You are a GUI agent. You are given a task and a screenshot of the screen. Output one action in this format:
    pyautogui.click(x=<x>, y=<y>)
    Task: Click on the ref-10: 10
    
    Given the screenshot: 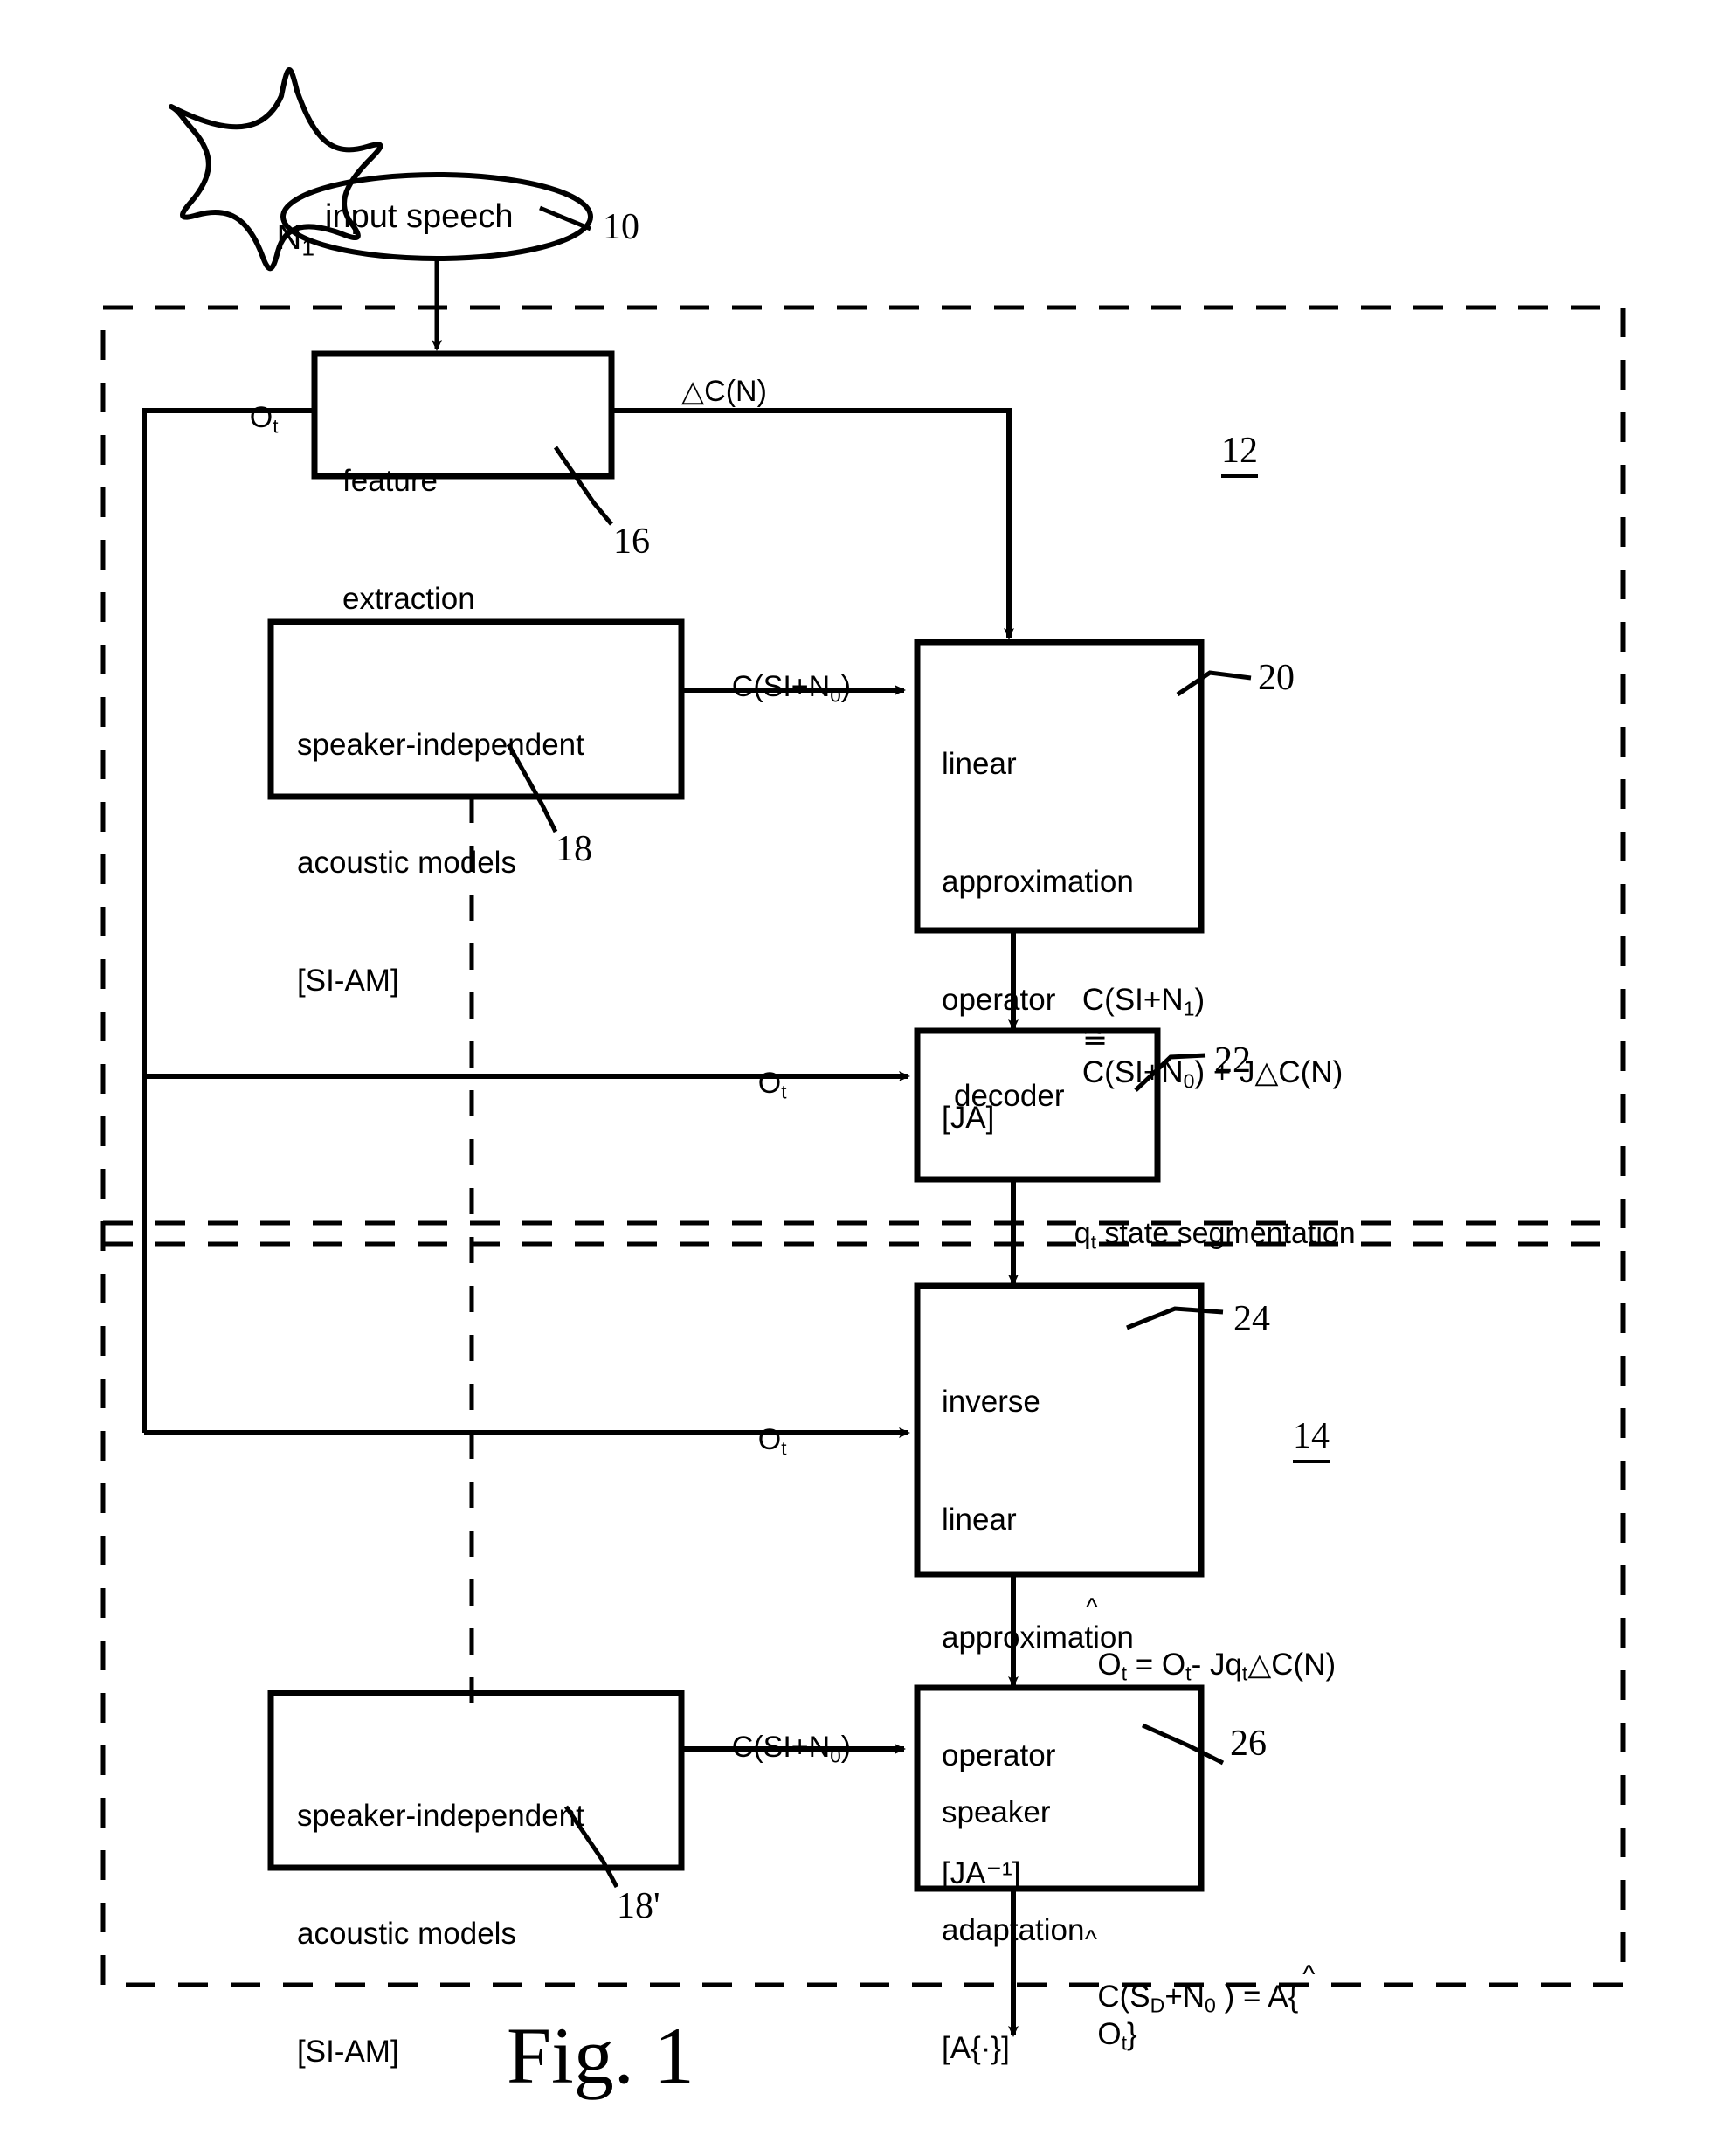 What is the action you would take?
    pyautogui.click(x=621, y=227)
    